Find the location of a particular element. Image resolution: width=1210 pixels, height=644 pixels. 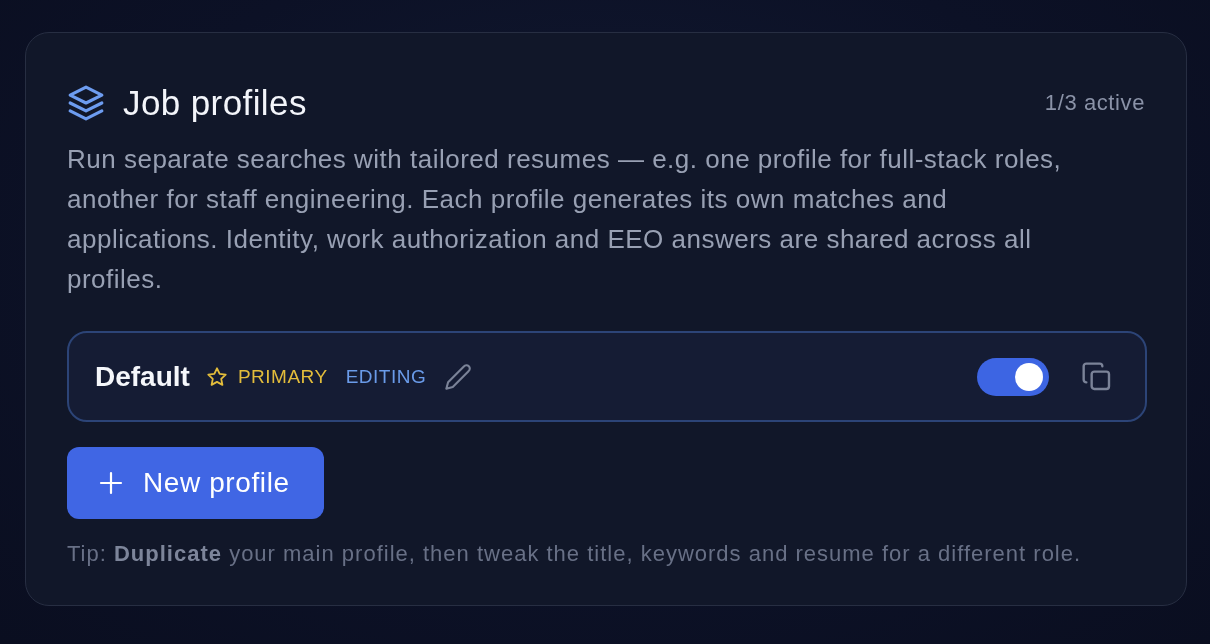

pencil-icon is located at coordinates (458, 376).